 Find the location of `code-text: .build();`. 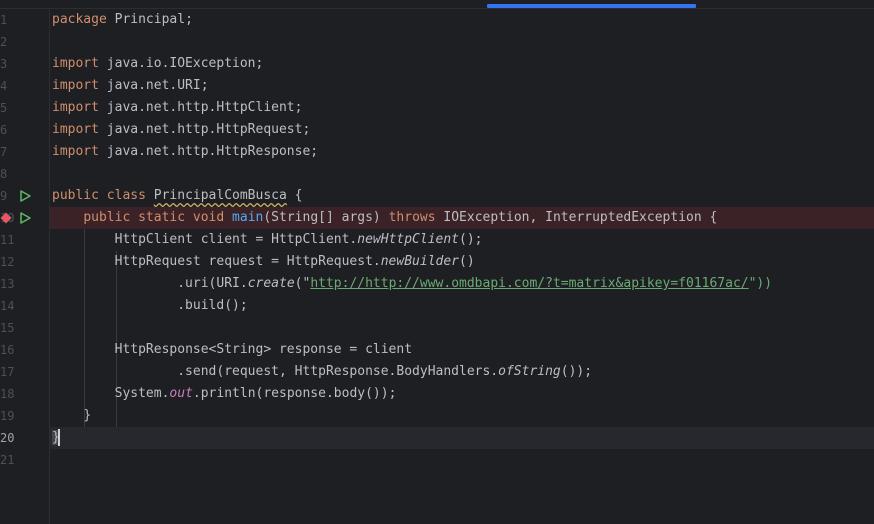

code-text: .build(); is located at coordinates (212, 305).